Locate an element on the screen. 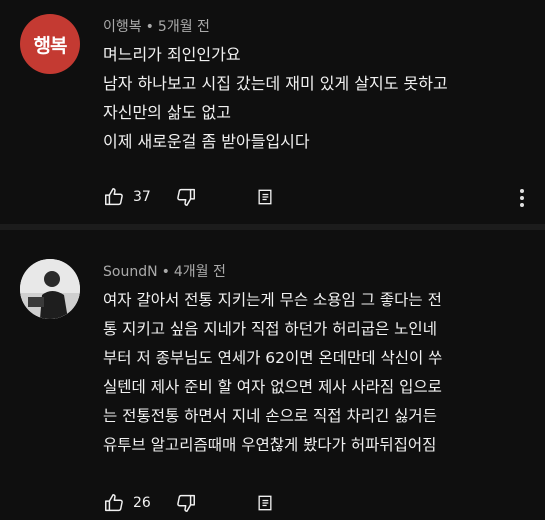 The height and width of the screenshot is (520, 545). avatar-photo-icon is located at coordinates (50, 289).